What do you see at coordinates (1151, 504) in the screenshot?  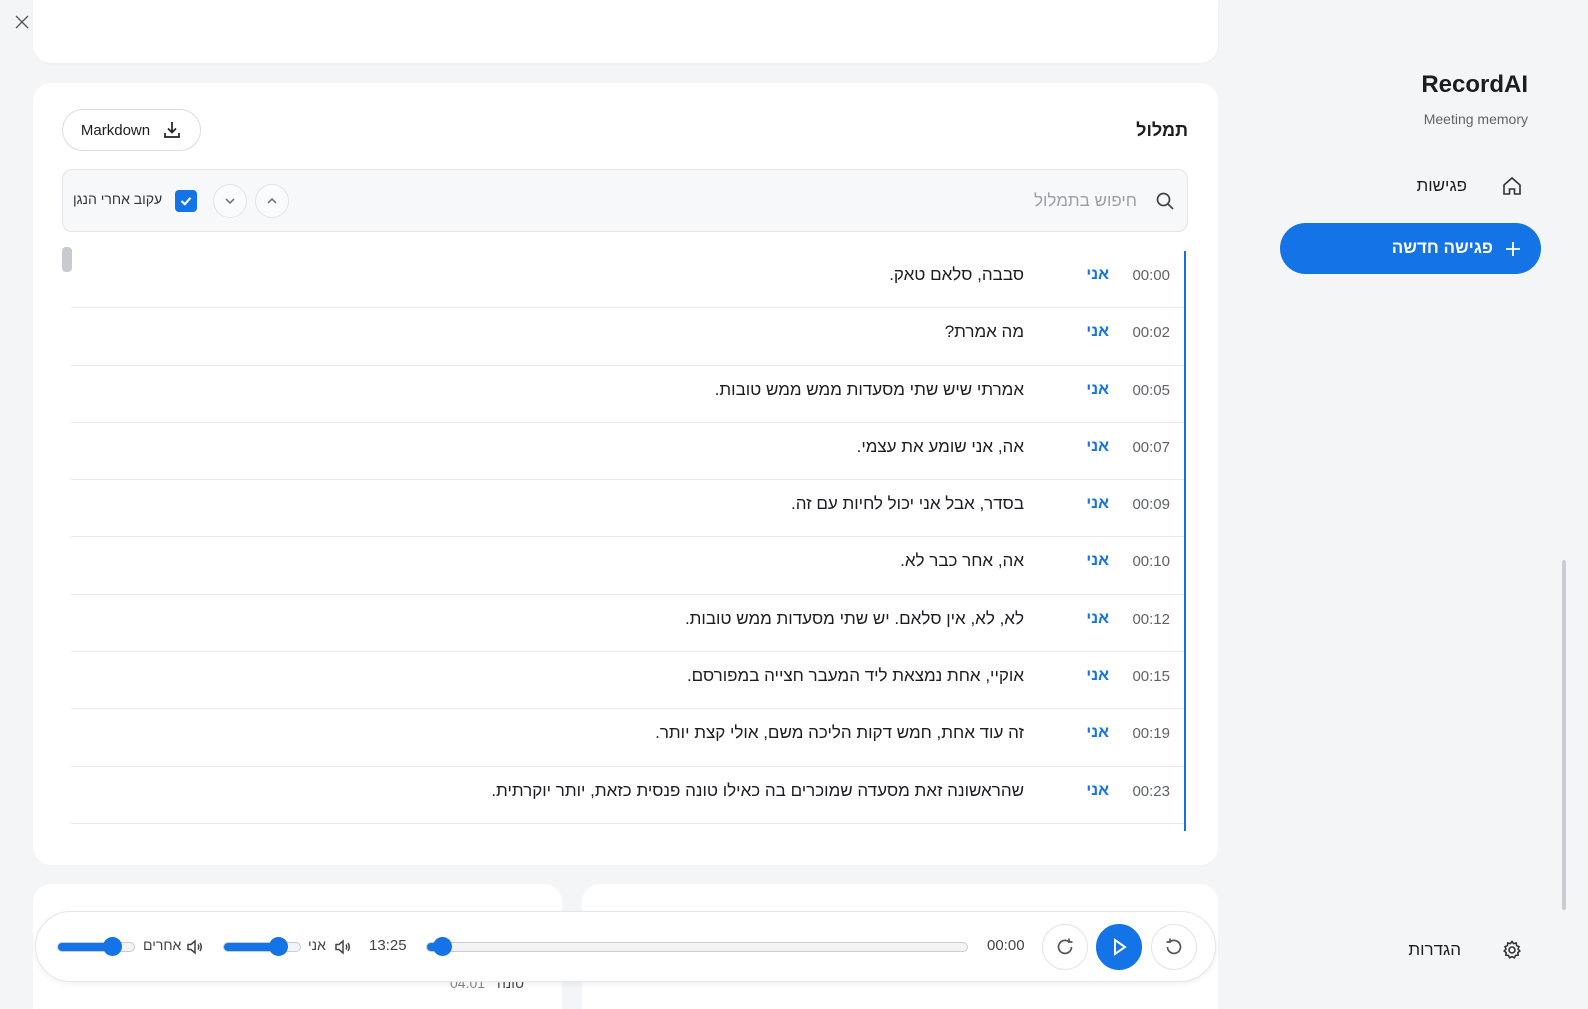 I see `row-time: 00:09` at bounding box center [1151, 504].